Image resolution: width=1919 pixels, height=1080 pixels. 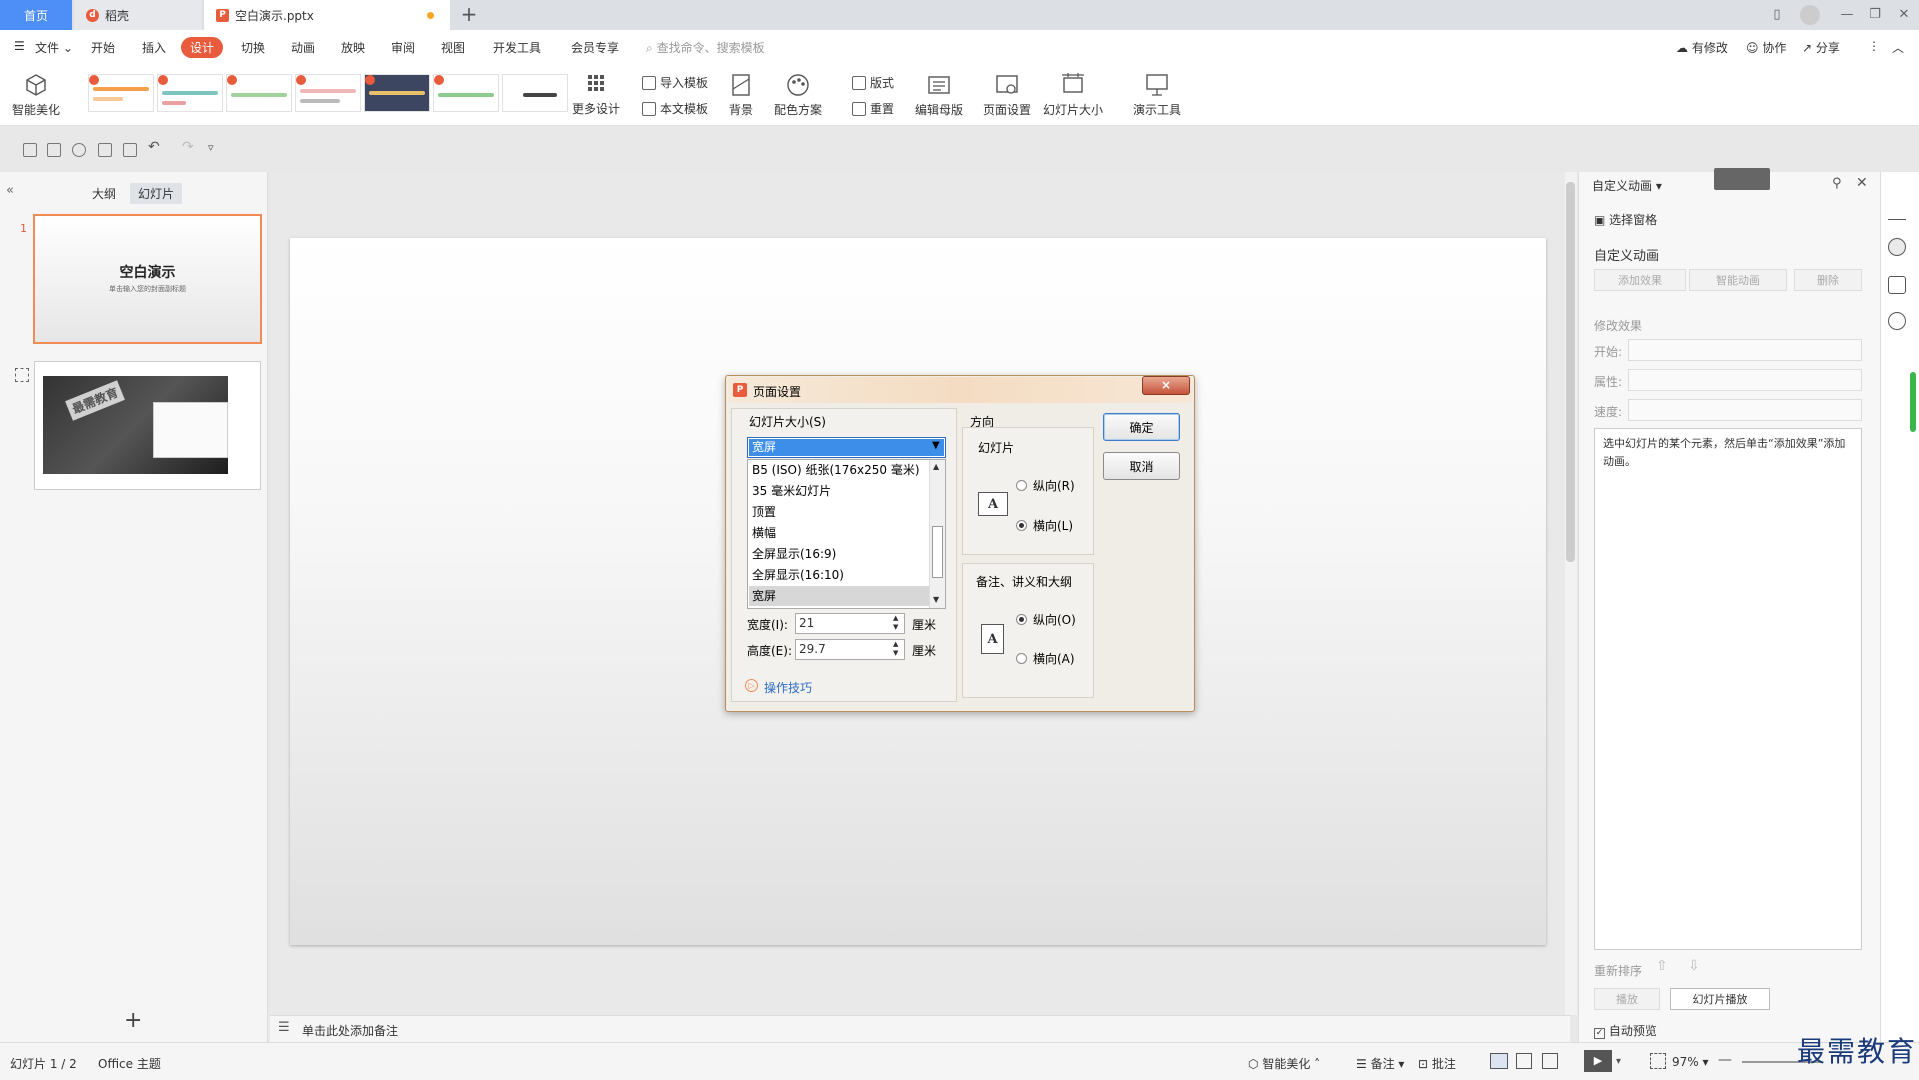 I want to click on collapse-panel-icon: «, so click(x=10, y=190).